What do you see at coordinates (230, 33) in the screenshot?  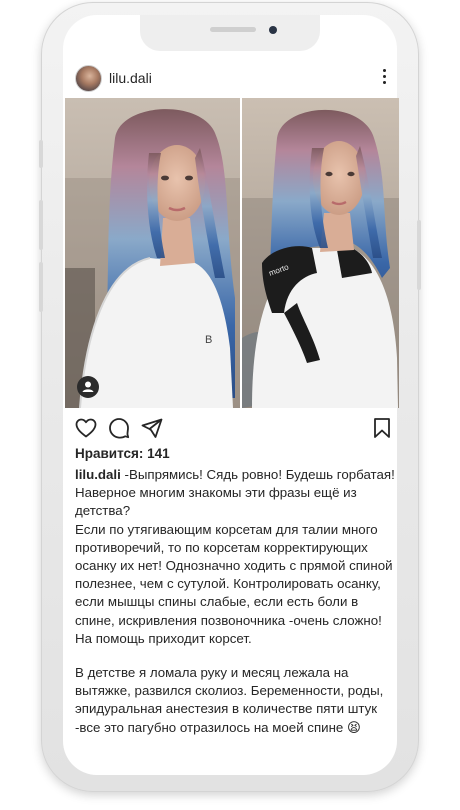 I see `phone-notch` at bounding box center [230, 33].